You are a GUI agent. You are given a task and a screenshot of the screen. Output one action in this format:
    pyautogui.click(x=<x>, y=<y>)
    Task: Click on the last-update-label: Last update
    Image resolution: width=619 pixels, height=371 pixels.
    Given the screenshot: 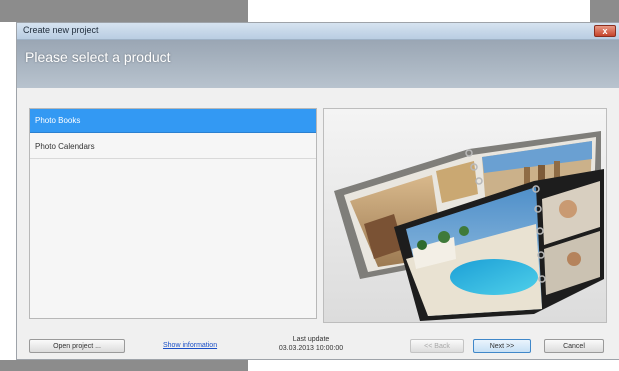 What is the action you would take?
    pyautogui.click(x=311, y=339)
    